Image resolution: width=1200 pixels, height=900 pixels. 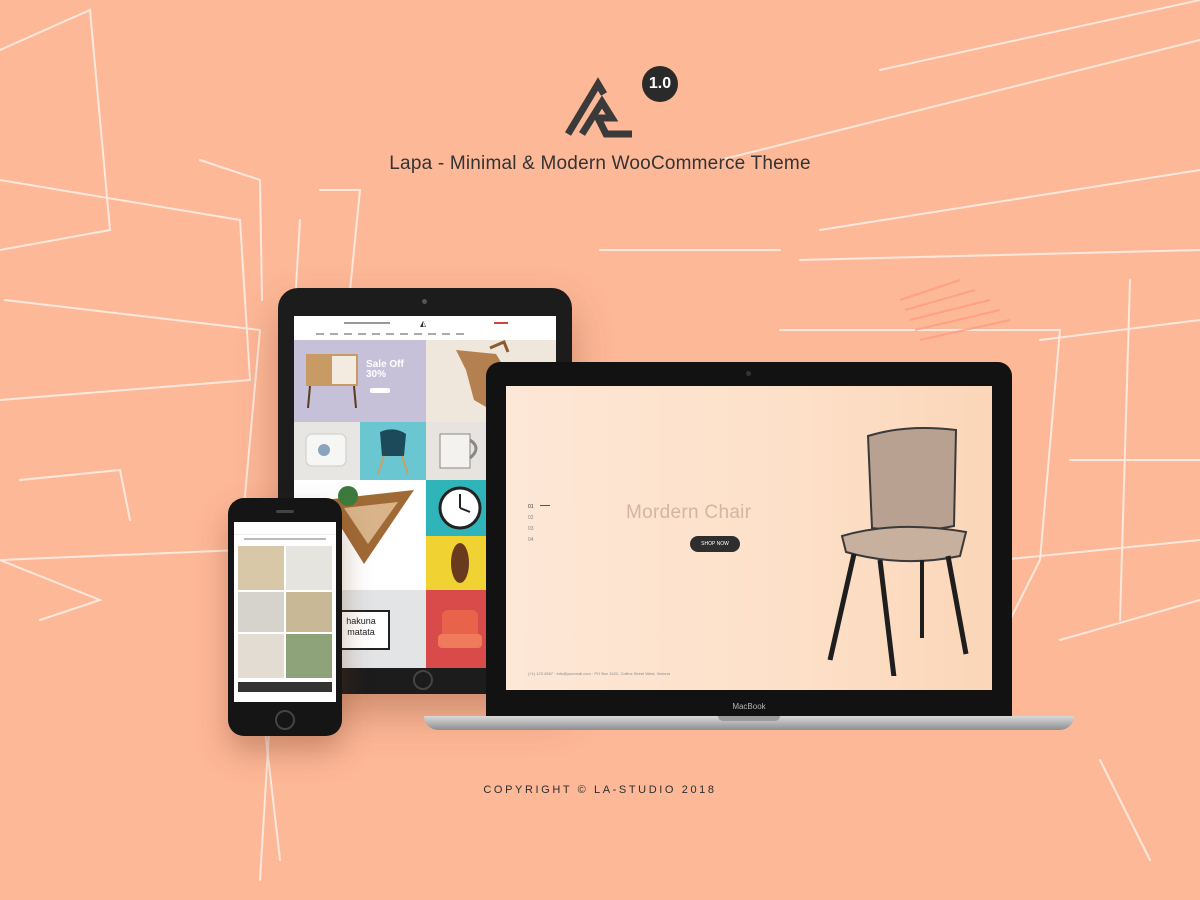 What do you see at coordinates (423, 680) in the screenshot?
I see `tablet-home-button` at bounding box center [423, 680].